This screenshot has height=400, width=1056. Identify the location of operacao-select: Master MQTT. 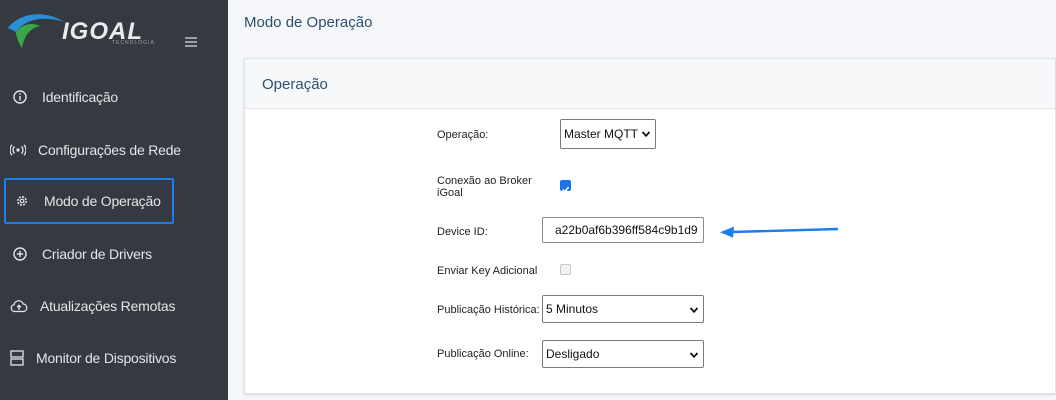
(608, 134).